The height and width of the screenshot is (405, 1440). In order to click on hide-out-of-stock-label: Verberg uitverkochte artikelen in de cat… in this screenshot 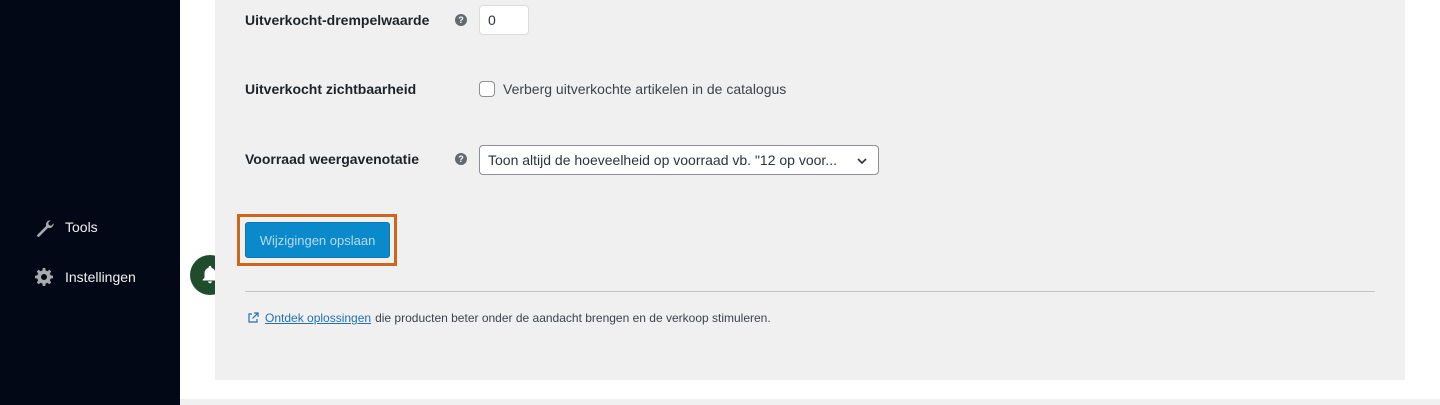, I will do `click(644, 89)`.